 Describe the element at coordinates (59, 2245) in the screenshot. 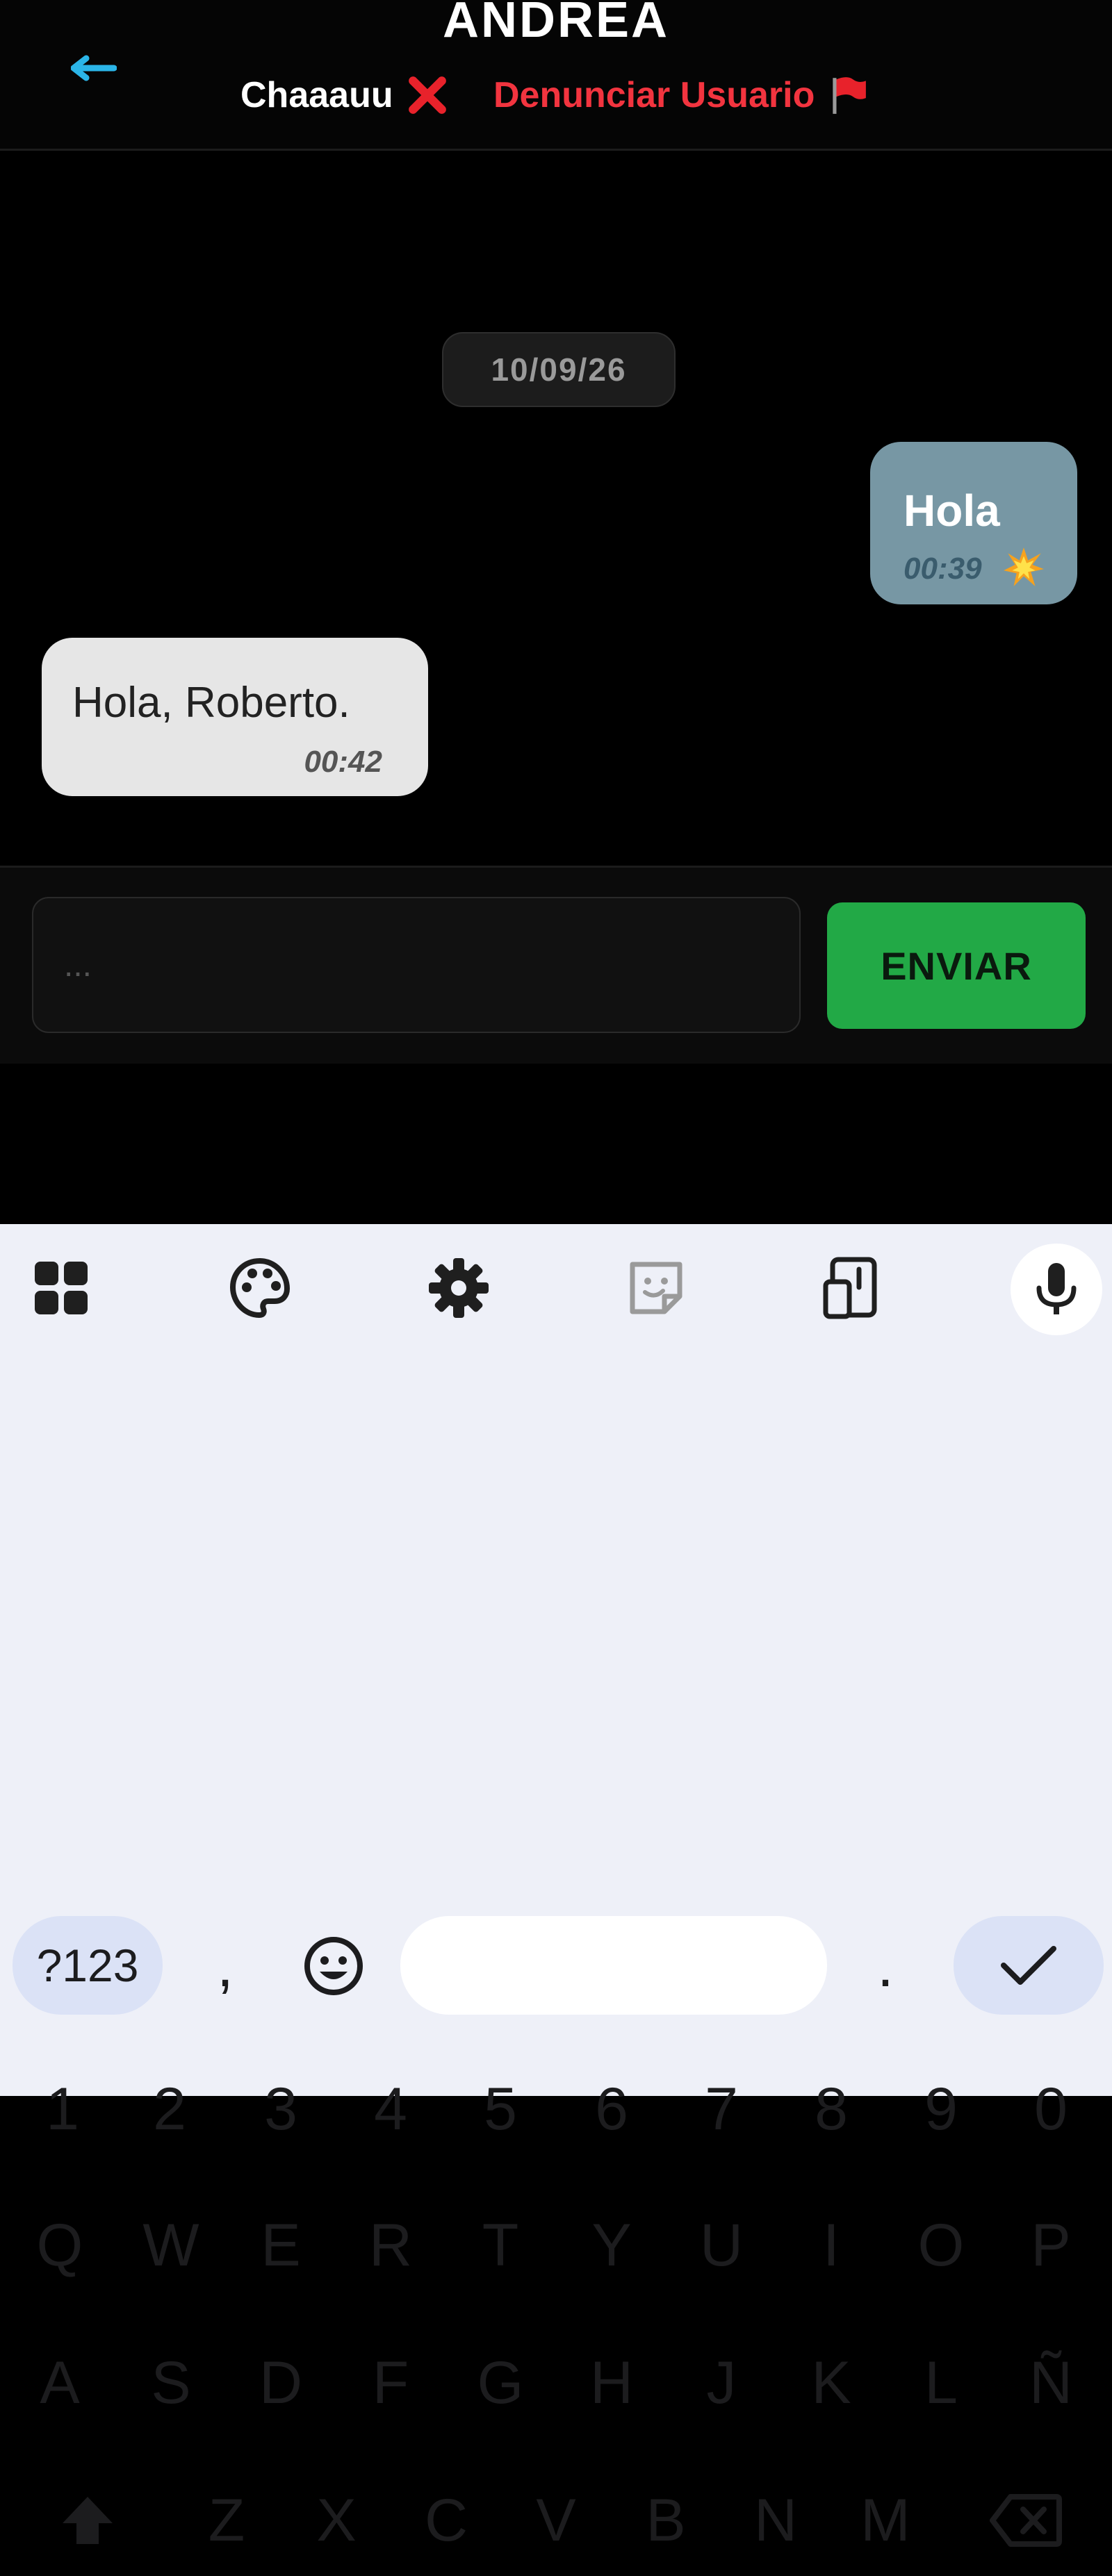

I see `key-q: Q` at that location.